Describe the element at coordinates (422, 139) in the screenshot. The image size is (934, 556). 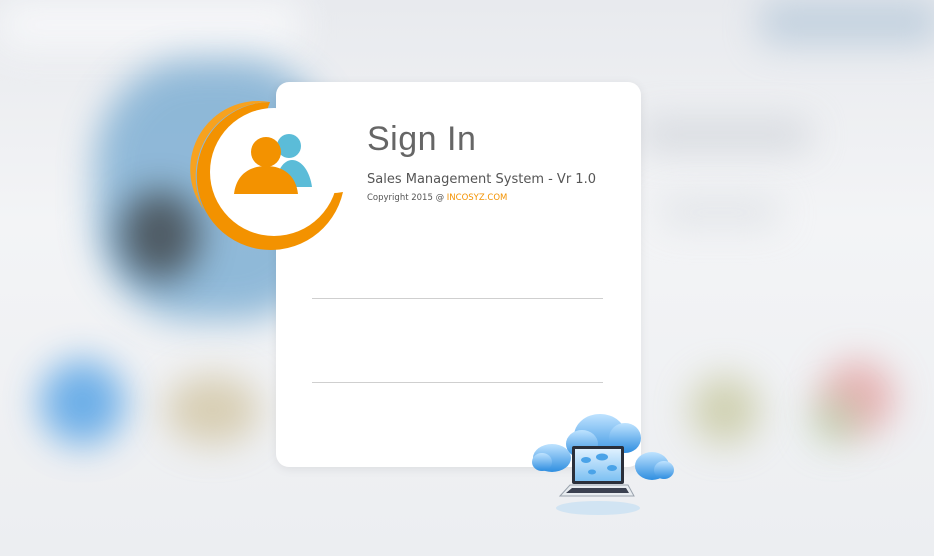
I see `page-title: Sign In` at that location.